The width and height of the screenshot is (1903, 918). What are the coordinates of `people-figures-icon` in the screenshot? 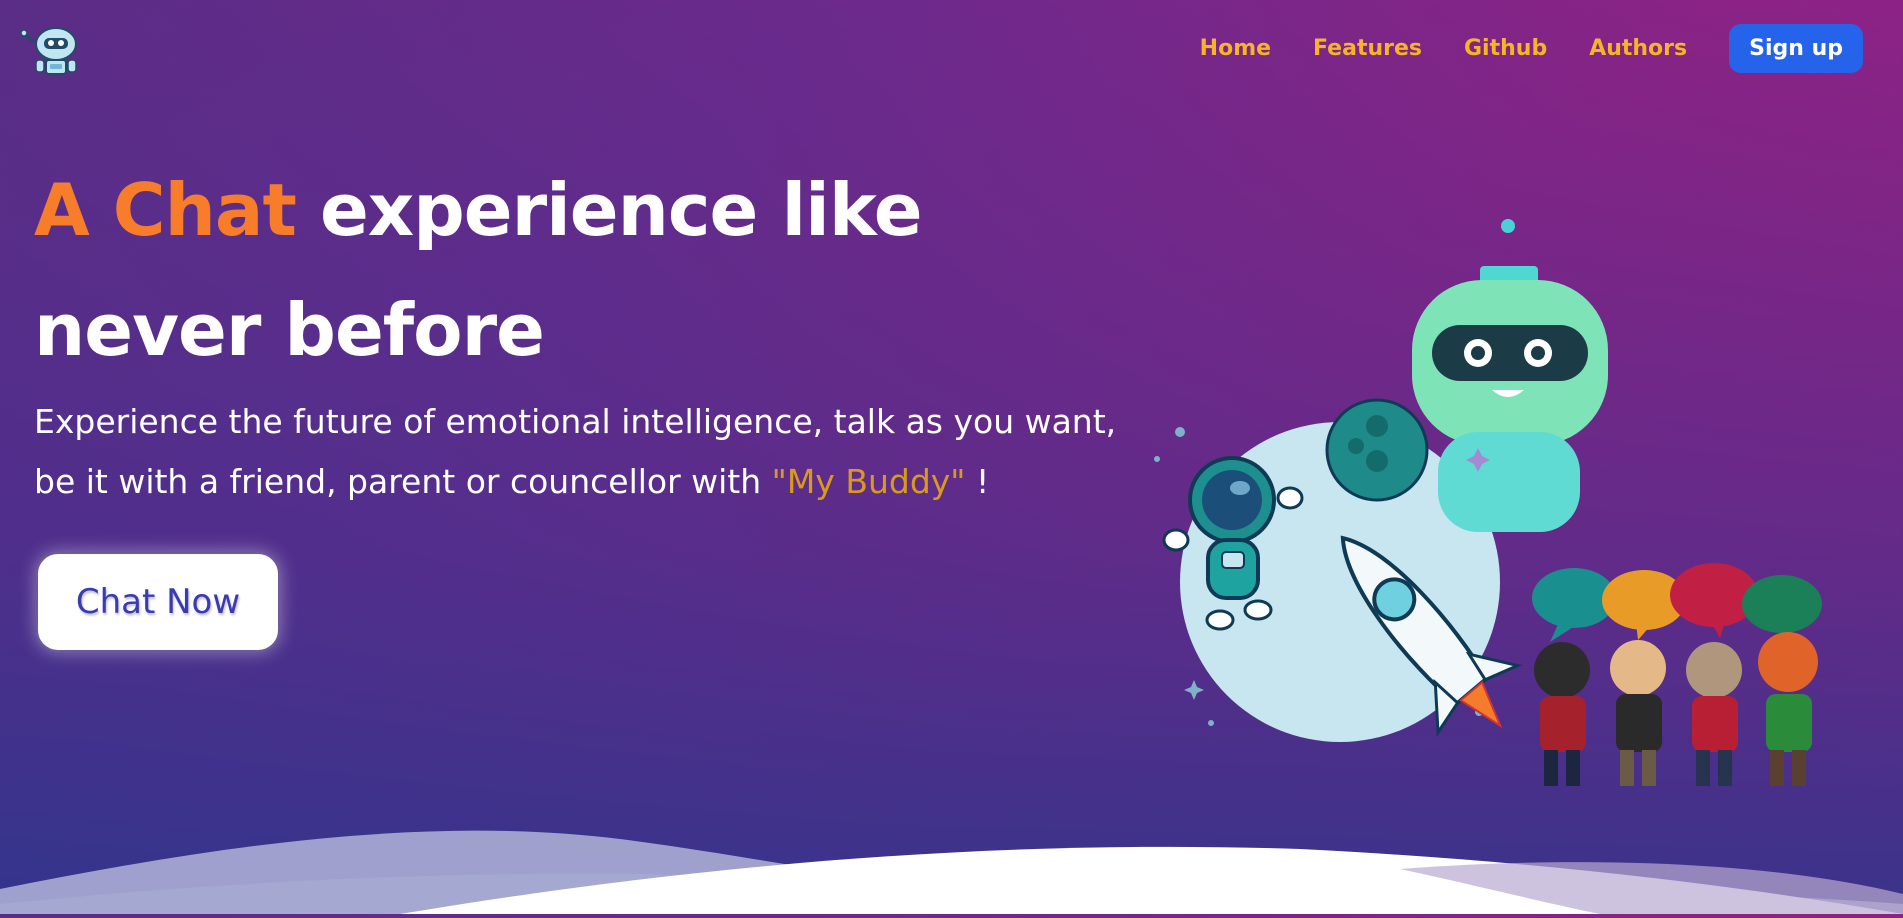 It's located at (1676, 709).